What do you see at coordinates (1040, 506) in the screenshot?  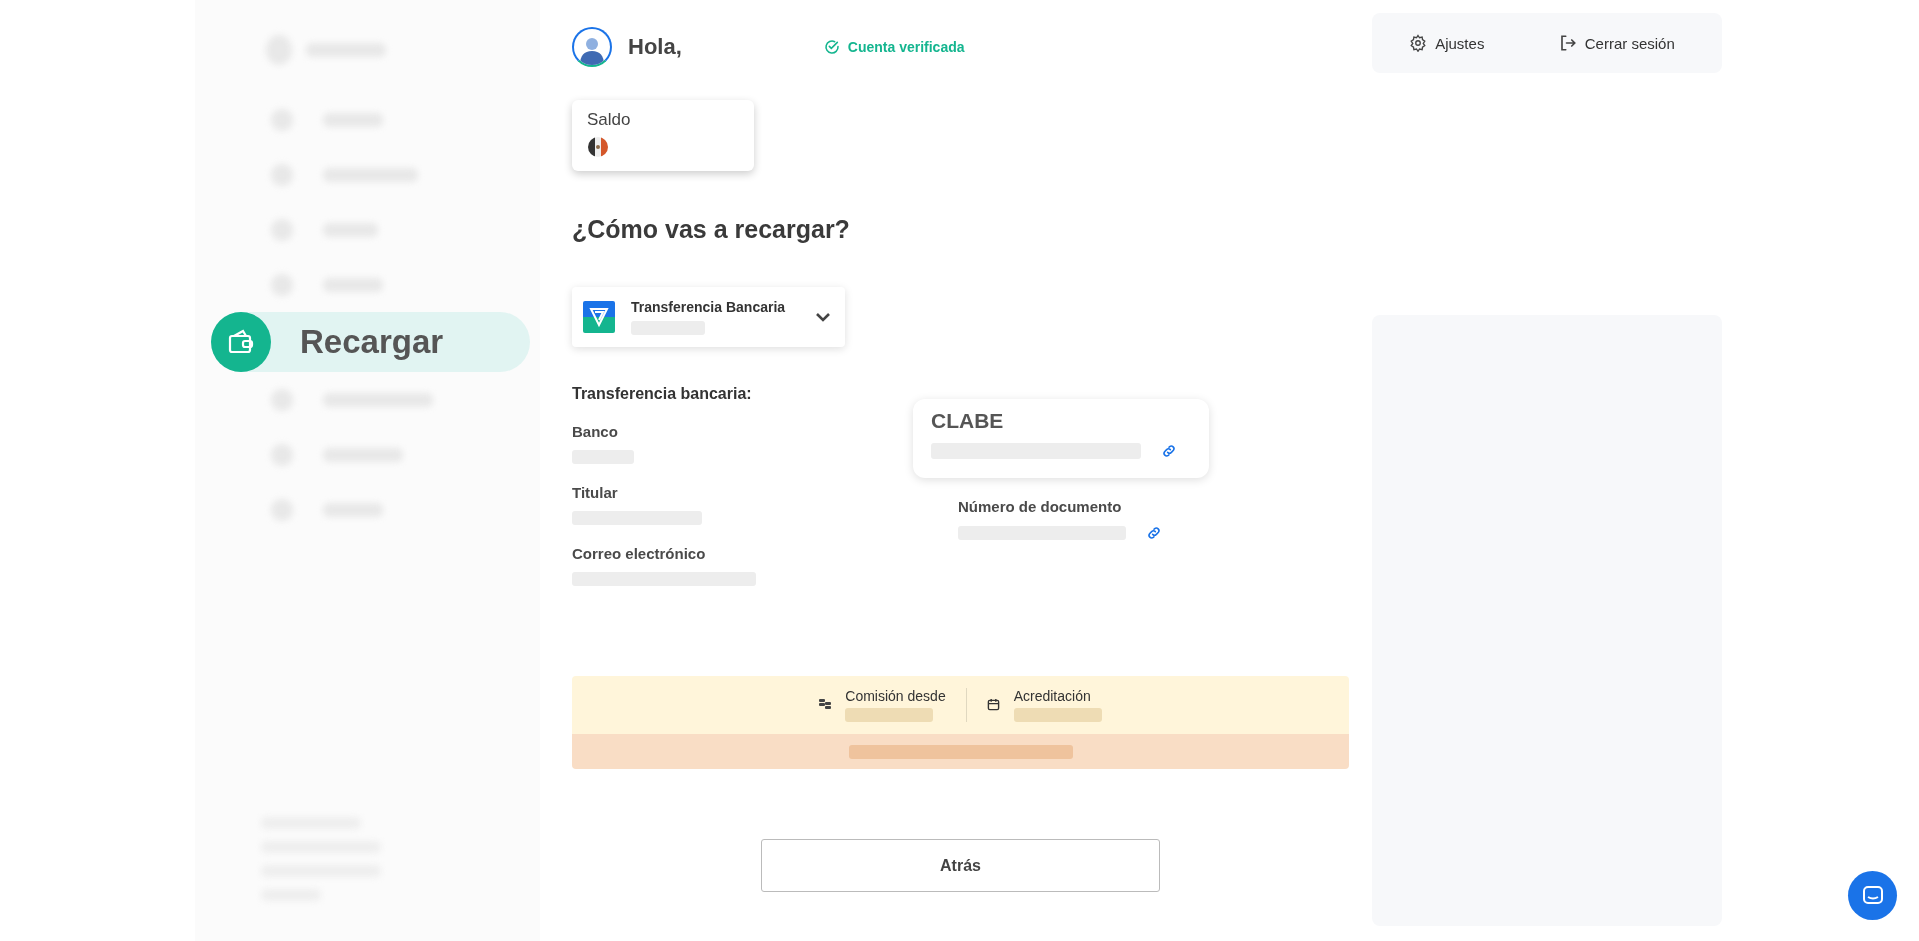 I see `field-label: Número de documento` at bounding box center [1040, 506].